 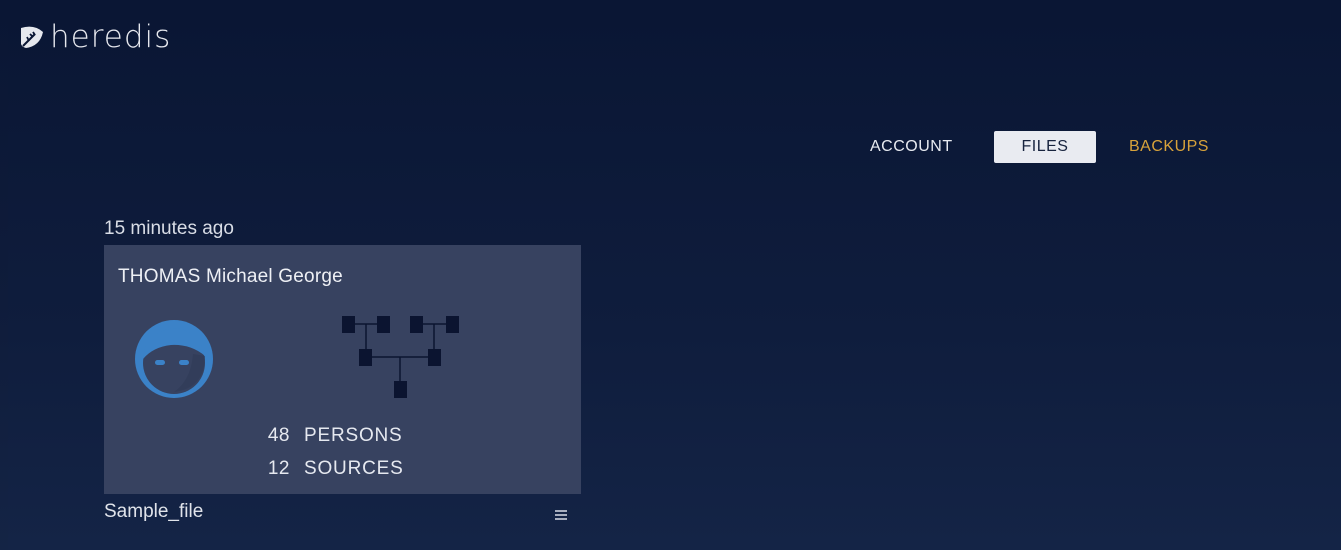 What do you see at coordinates (400, 357) in the screenshot?
I see `family-tree-icon` at bounding box center [400, 357].